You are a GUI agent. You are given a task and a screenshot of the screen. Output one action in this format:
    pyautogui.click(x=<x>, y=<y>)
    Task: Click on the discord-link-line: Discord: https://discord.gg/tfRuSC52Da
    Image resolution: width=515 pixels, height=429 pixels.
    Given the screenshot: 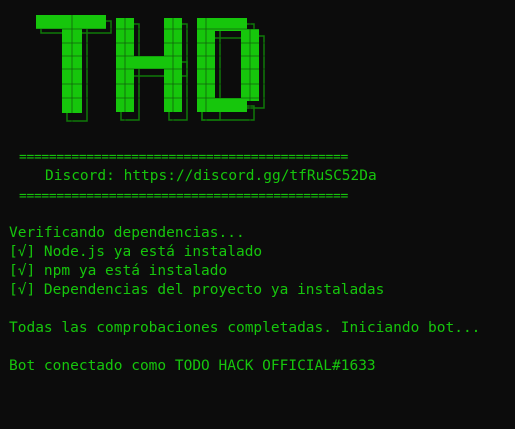 What is the action you would take?
    pyautogui.click(x=211, y=176)
    